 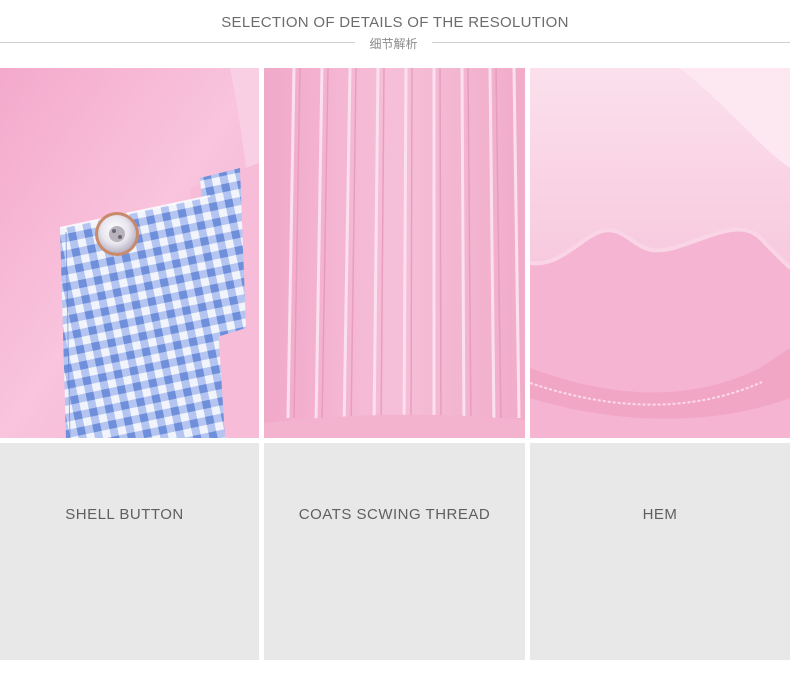 I want to click on header-divider-right, so click(x=611, y=42).